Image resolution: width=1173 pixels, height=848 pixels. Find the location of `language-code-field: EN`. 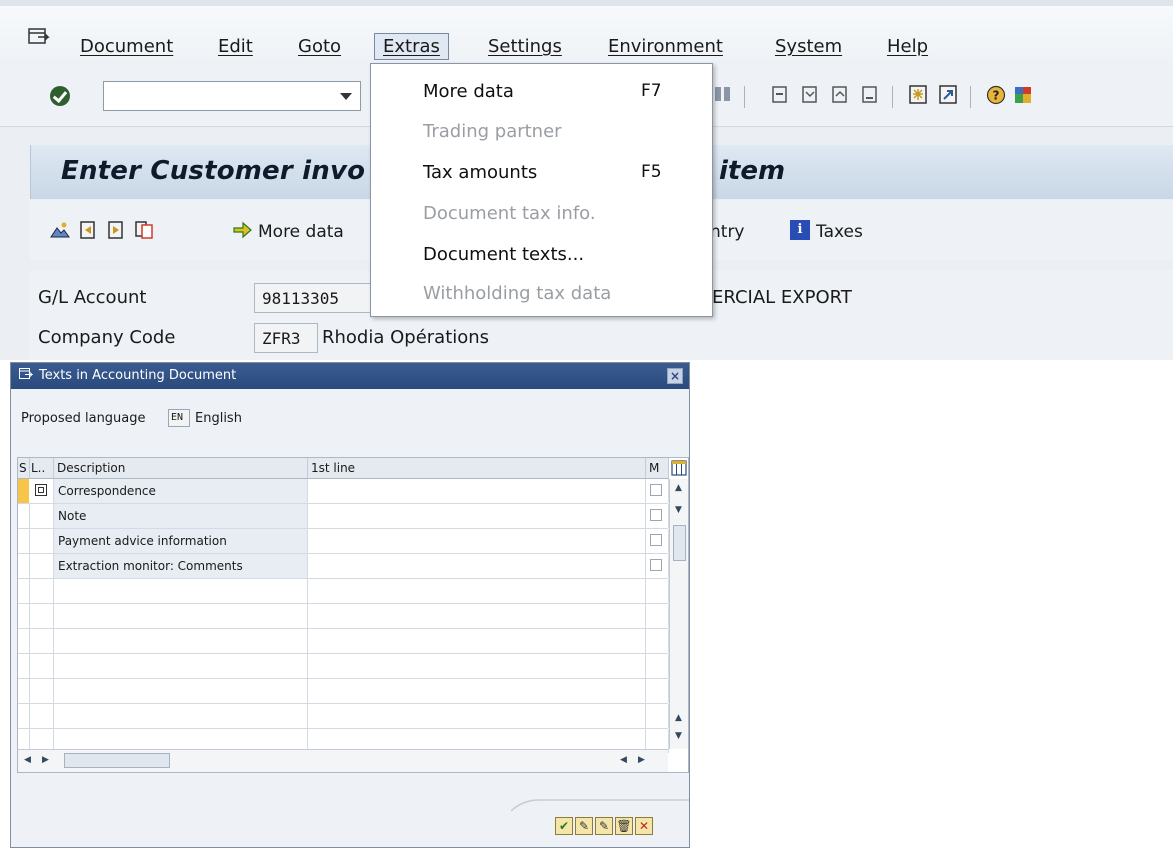

language-code-field: EN is located at coordinates (179, 418).